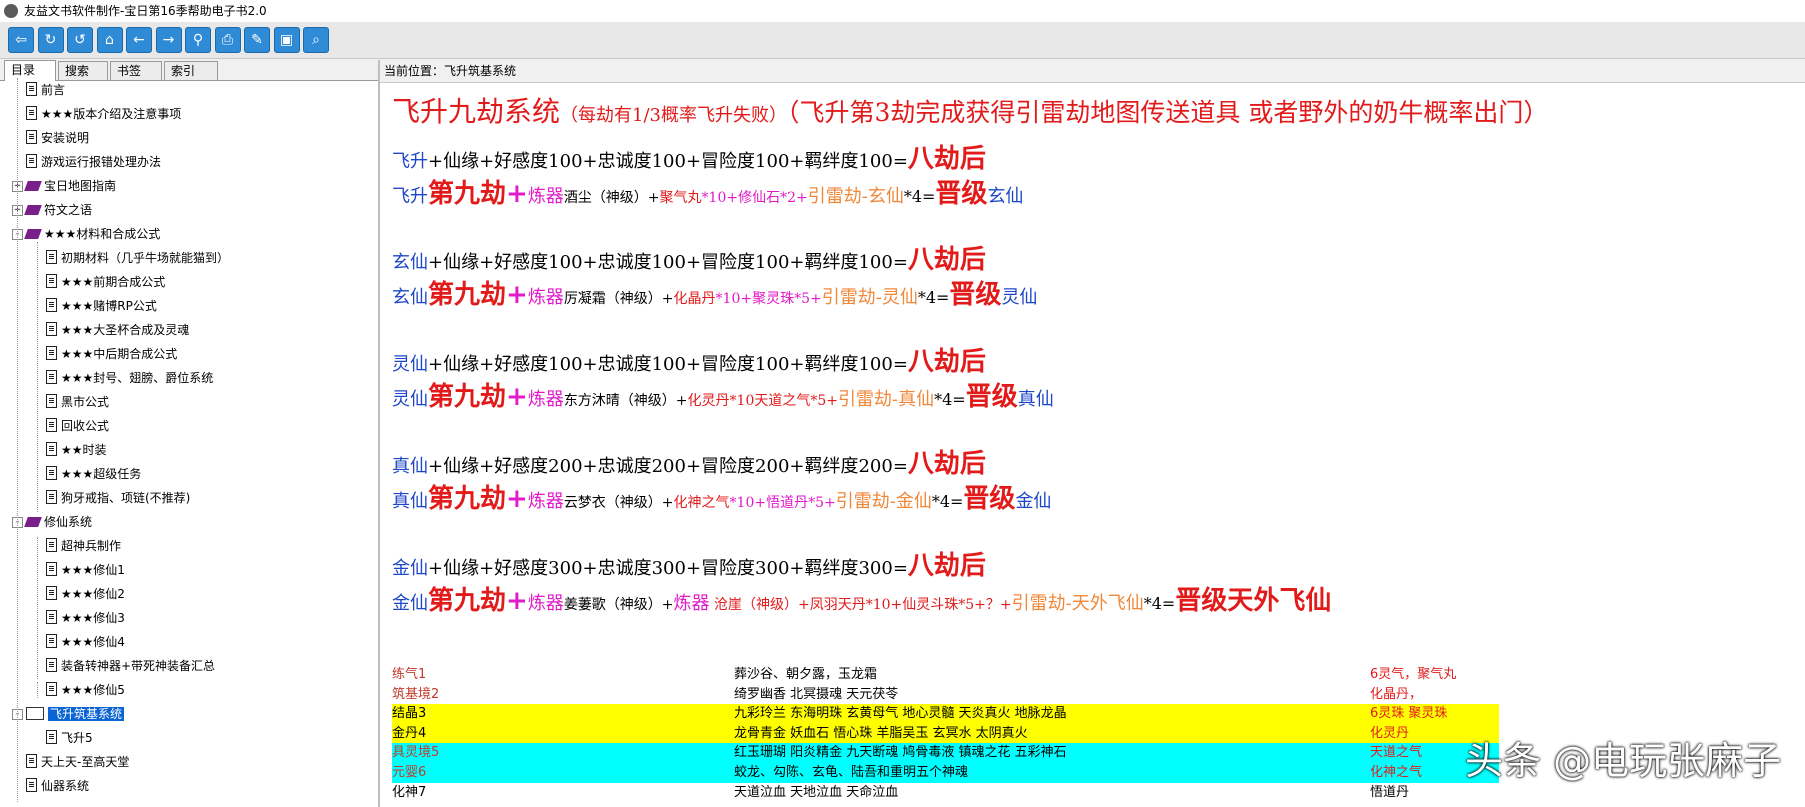  Describe the element at coordinates (227, 40) in the screenshot. I see `print-icon: ⎙` at that location.